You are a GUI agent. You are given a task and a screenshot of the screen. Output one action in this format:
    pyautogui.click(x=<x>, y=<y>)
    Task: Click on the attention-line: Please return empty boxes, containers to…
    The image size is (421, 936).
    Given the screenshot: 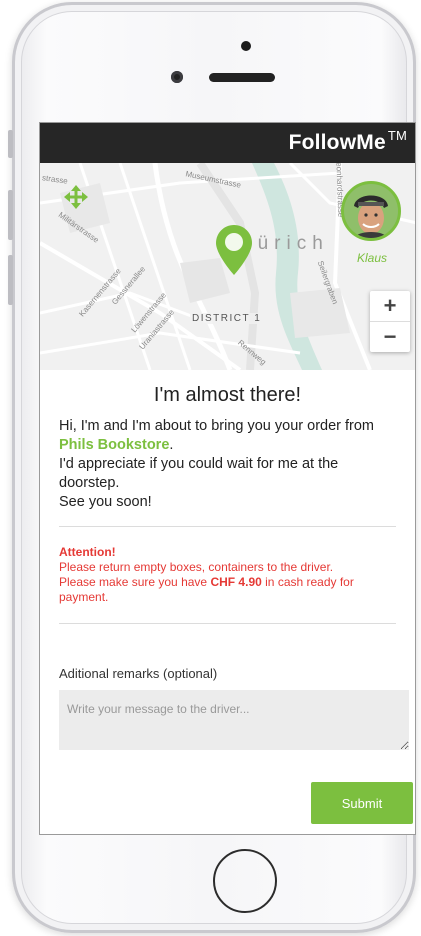 What is the action you would take?
    pyautogui.click(x=196, y=567)
    